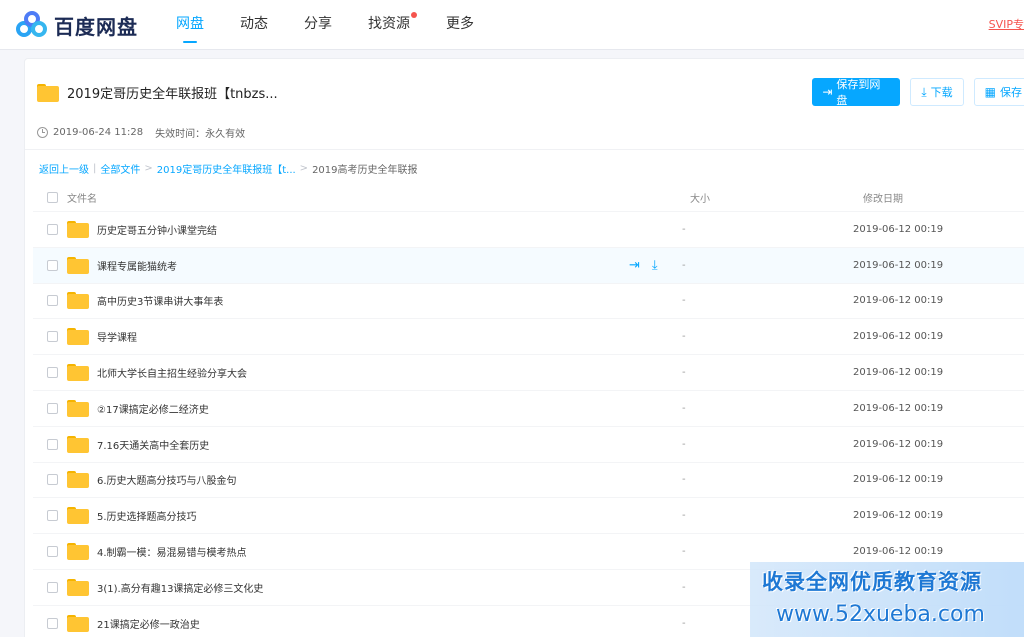 Image resolution: width=1024 pixels, height=637 pixels. Describe the element at coordinates (528, 300) in the screenshot. I see `table-row: 高中历史3节课串讲大事年表 - 2019-06-12 00:19` at that location.